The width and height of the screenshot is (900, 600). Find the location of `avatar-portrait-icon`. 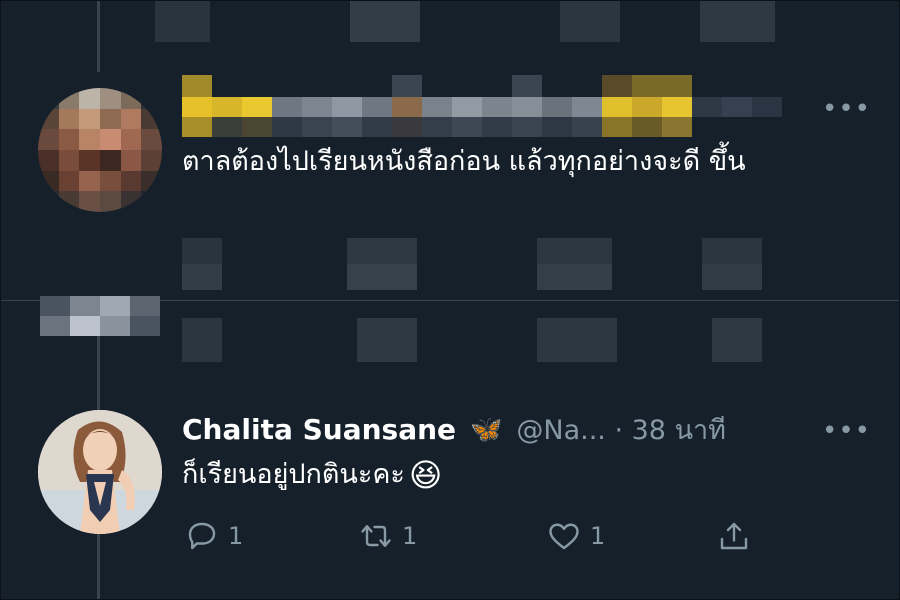

avatar-portrait-icon is located at coordinates (100, 472).